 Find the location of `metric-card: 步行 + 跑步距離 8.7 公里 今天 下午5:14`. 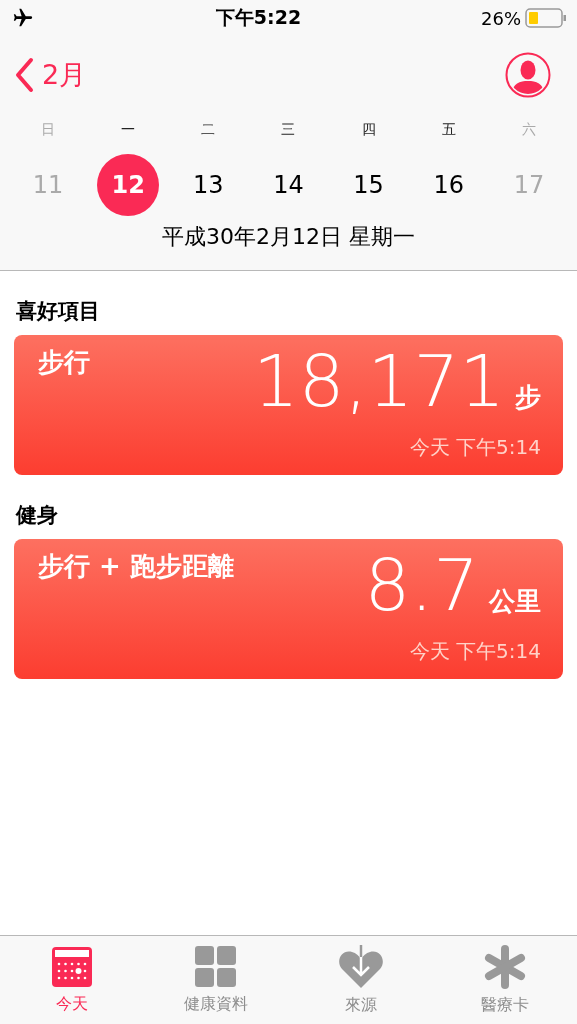

metric-card: 步行 + 跑步距離 8.7 公里 今天 下午5:14 is located at coordinates (288, 609).